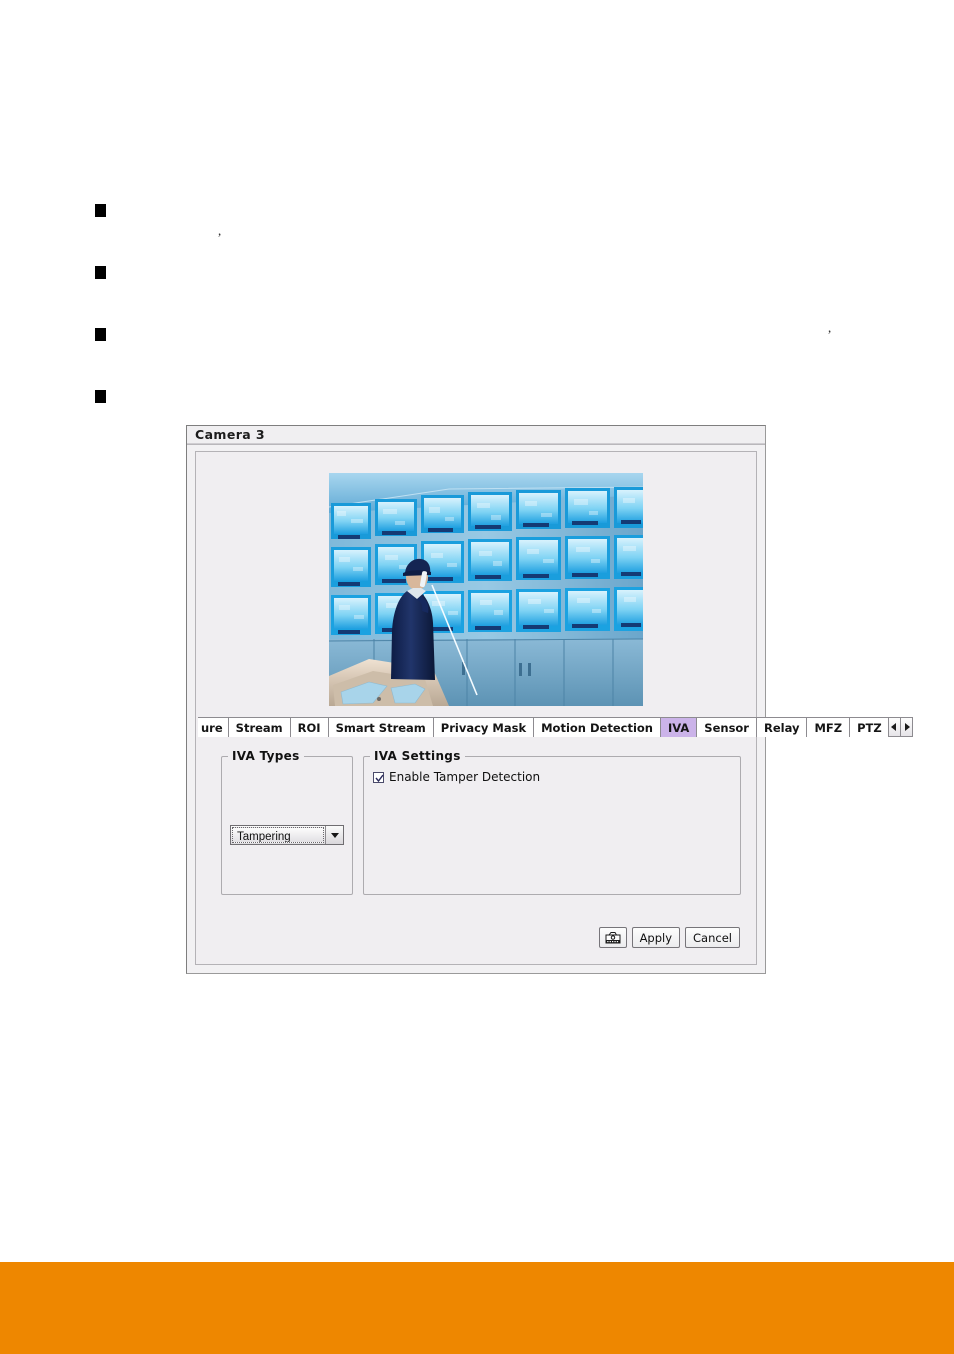 This screenshot has width=954, height=1354. What do you see at coordinates (712, 937) in the screenshot?
I see `cancel-button: Cancel` at bounding box center [712, 937].